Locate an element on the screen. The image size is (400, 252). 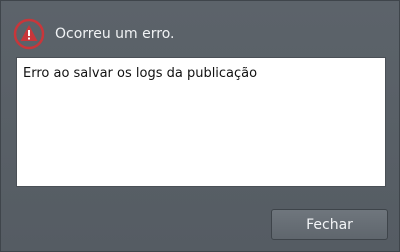
error-message-text: Erro ao salvar os logs da publicação is located at coordinates (140, 73).